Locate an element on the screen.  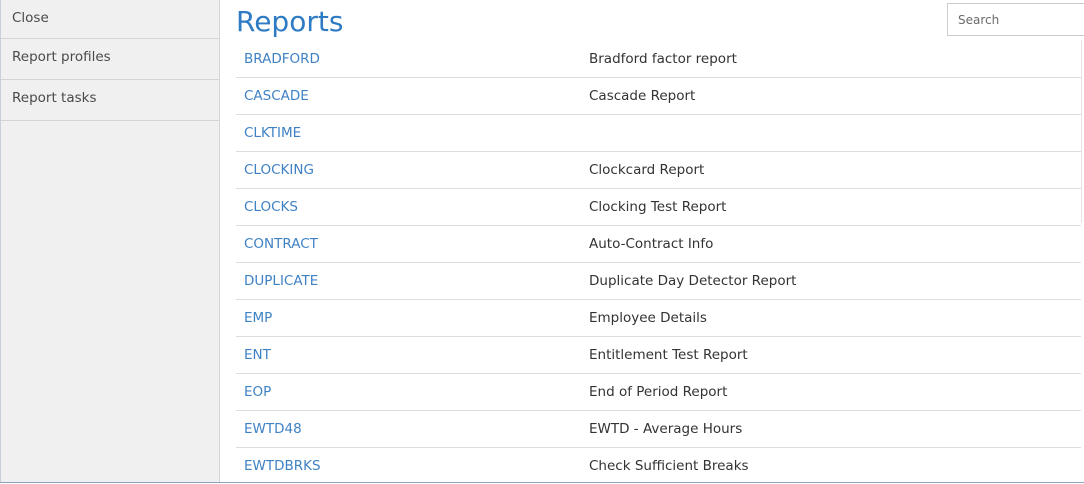
report-code-link: EWTDBRKS is located at coordinates (282, 466).